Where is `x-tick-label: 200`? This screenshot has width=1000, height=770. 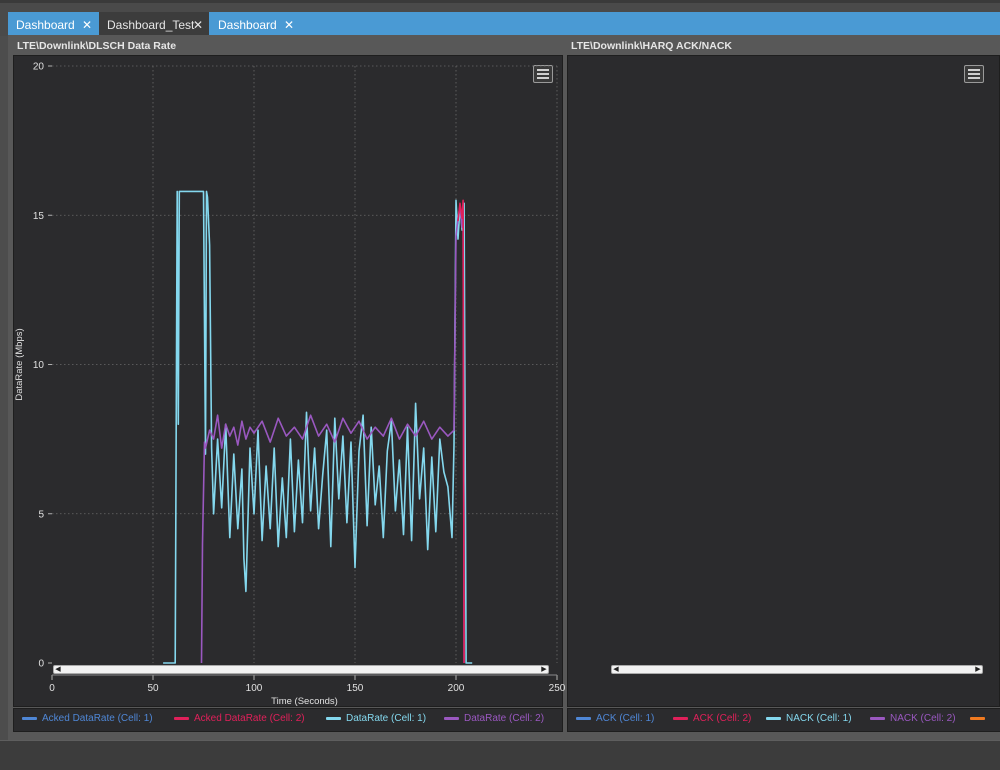 x-tick-label: 200 is located at coordinates (456, 688).